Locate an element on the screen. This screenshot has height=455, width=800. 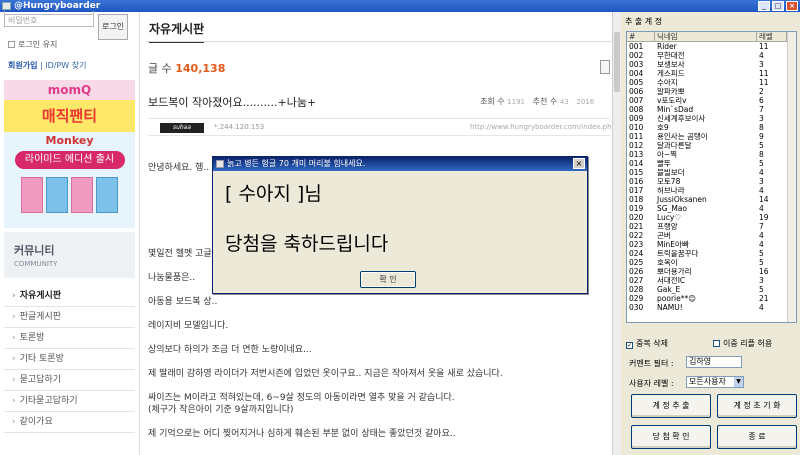
ok-button: 확 인 is located at coordinates (388, 279).